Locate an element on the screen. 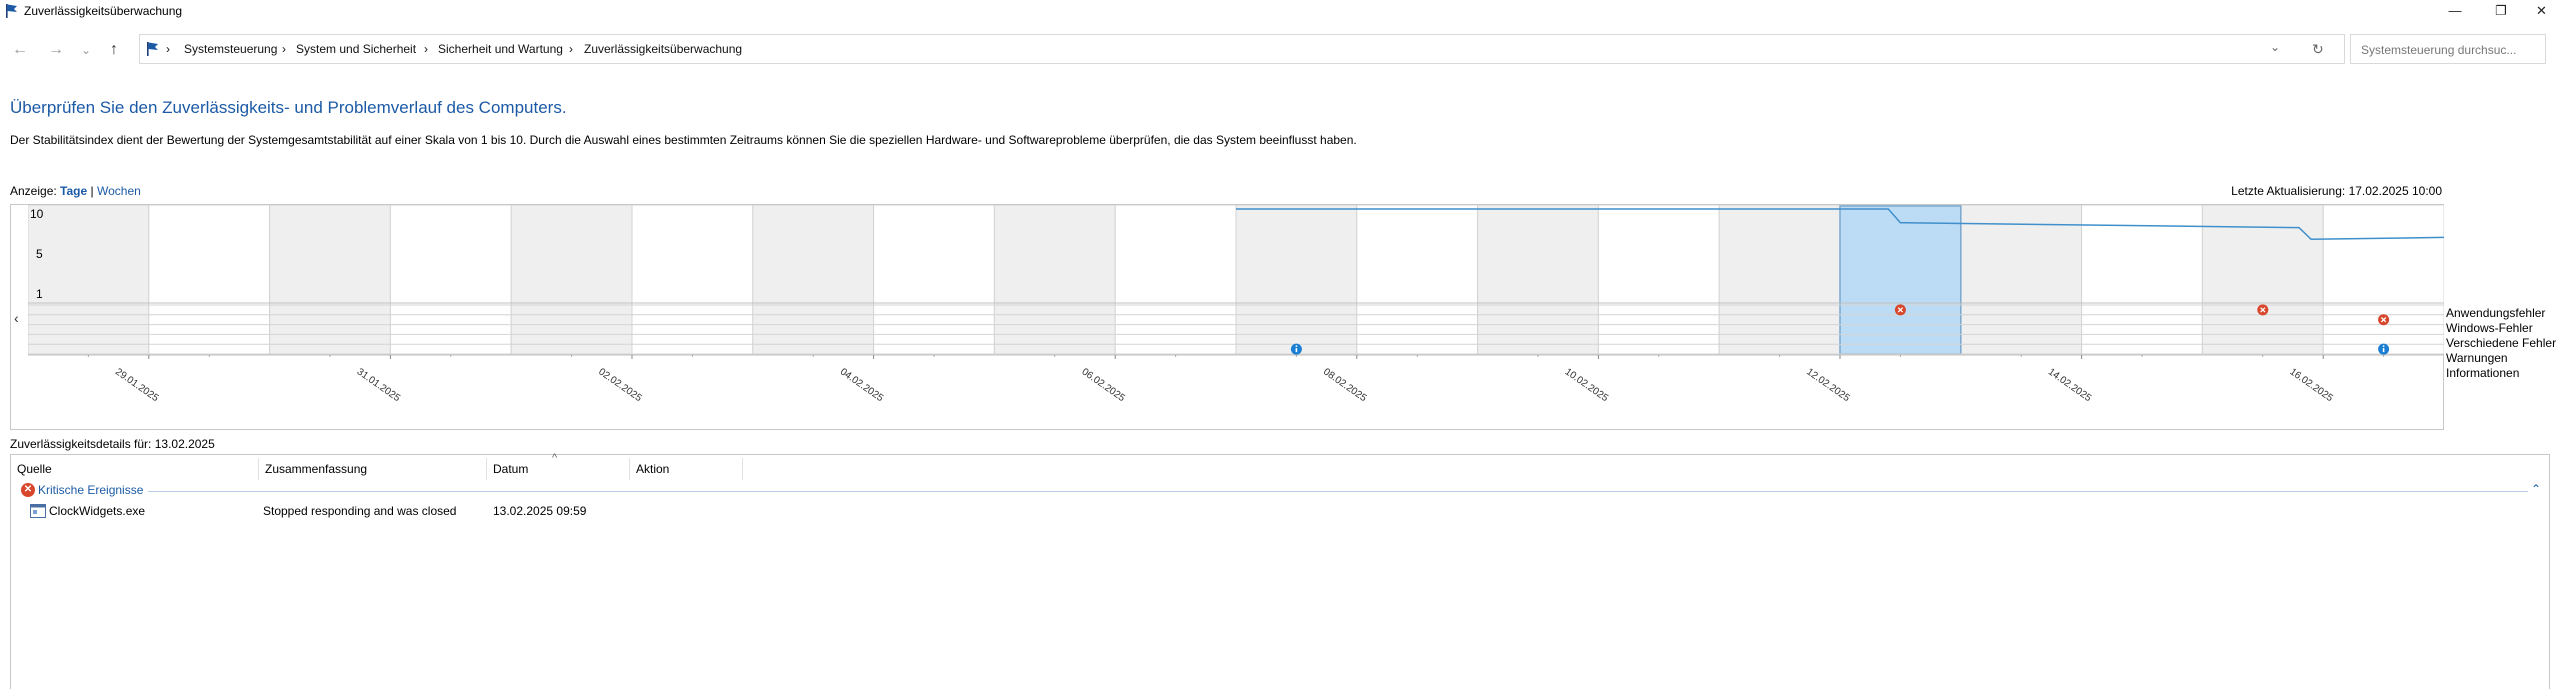 The image size is (2559, 689). view-days-link: Tage is located at coordinates (73, 191).